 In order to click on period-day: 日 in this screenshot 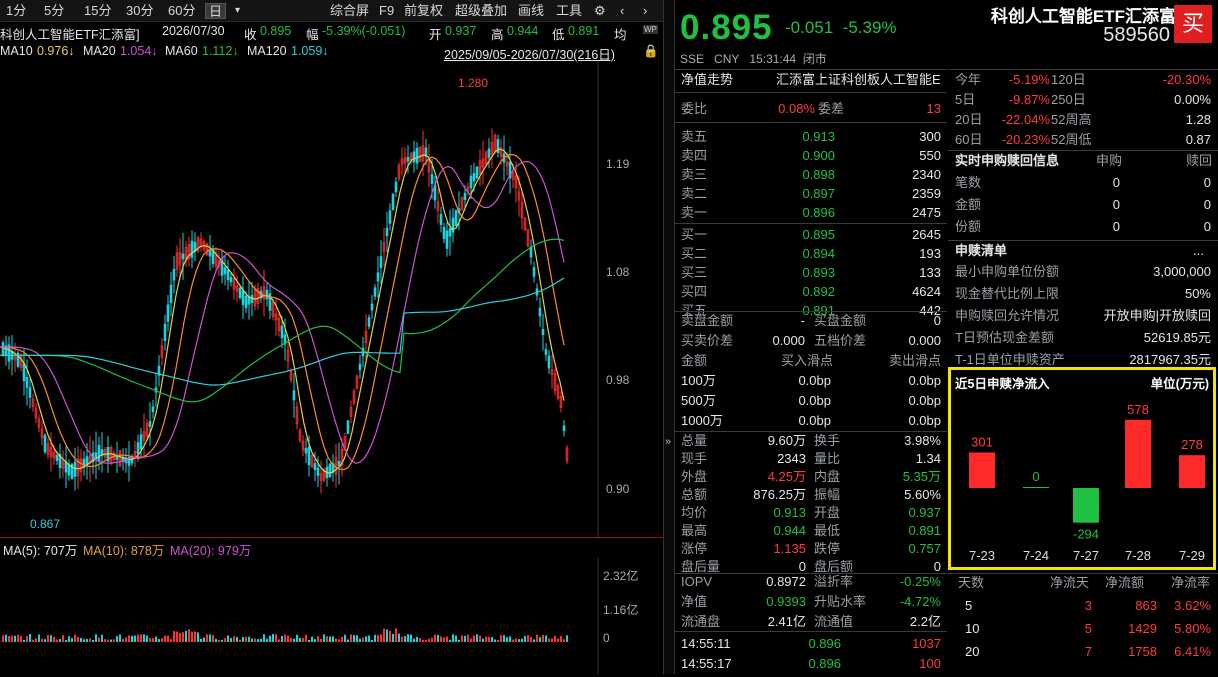, I will do `click(216, 11)`.